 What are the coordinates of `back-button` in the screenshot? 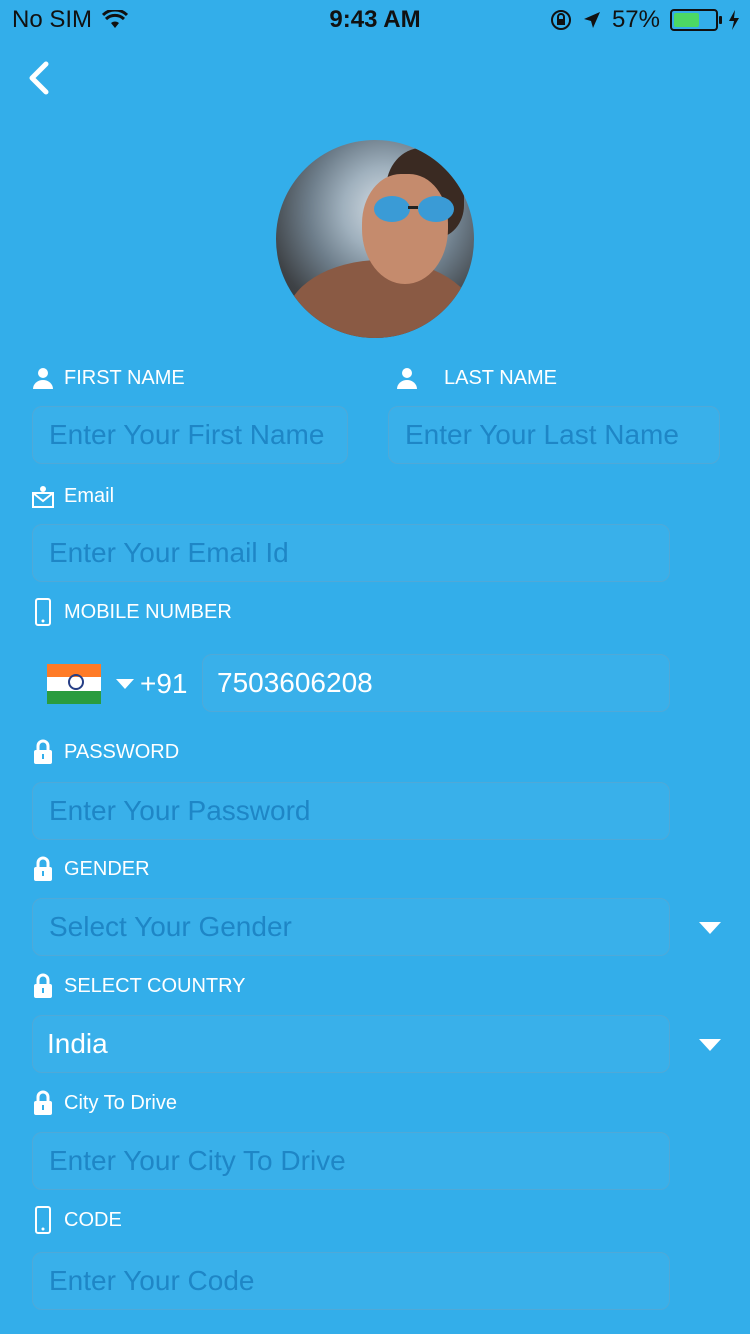 It's located at (44, 80).